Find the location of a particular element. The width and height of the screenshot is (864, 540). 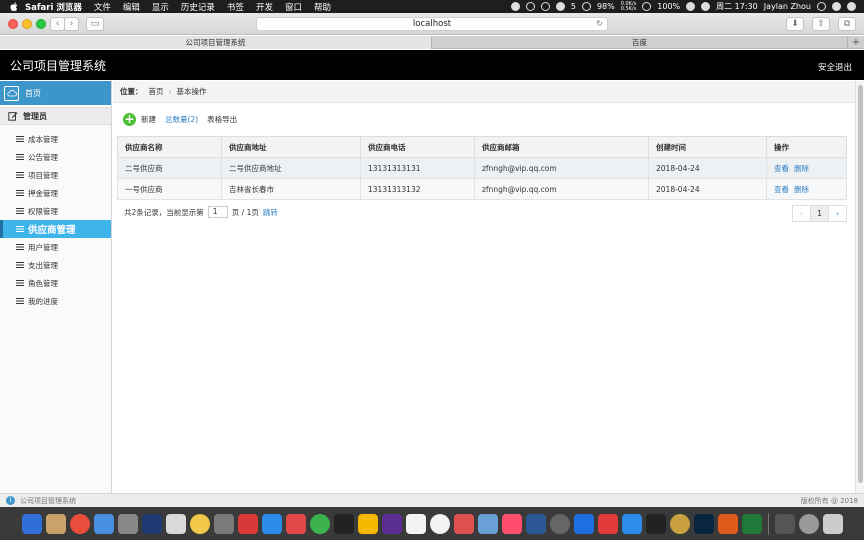

new-tab-button: + is located at coordinates (856, 42).